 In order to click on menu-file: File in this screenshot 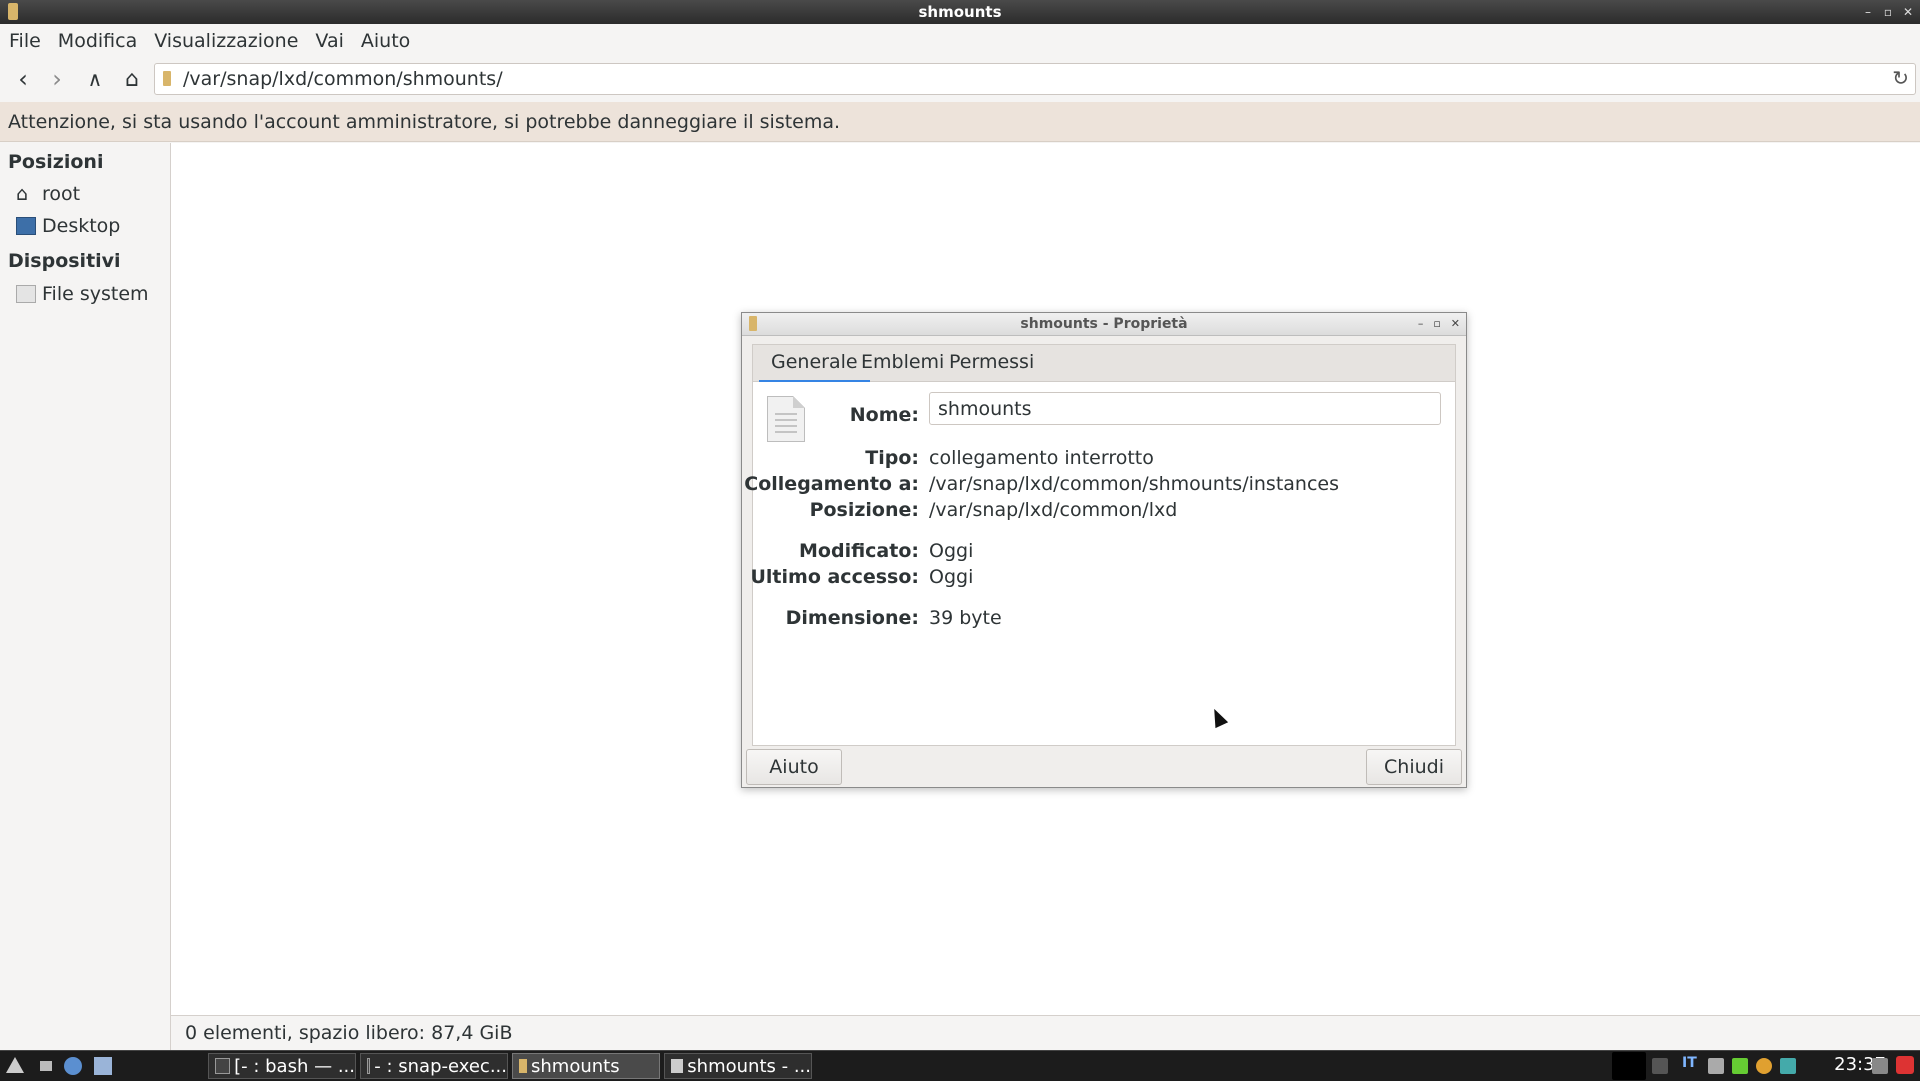, I will do `click(25, 41)`.